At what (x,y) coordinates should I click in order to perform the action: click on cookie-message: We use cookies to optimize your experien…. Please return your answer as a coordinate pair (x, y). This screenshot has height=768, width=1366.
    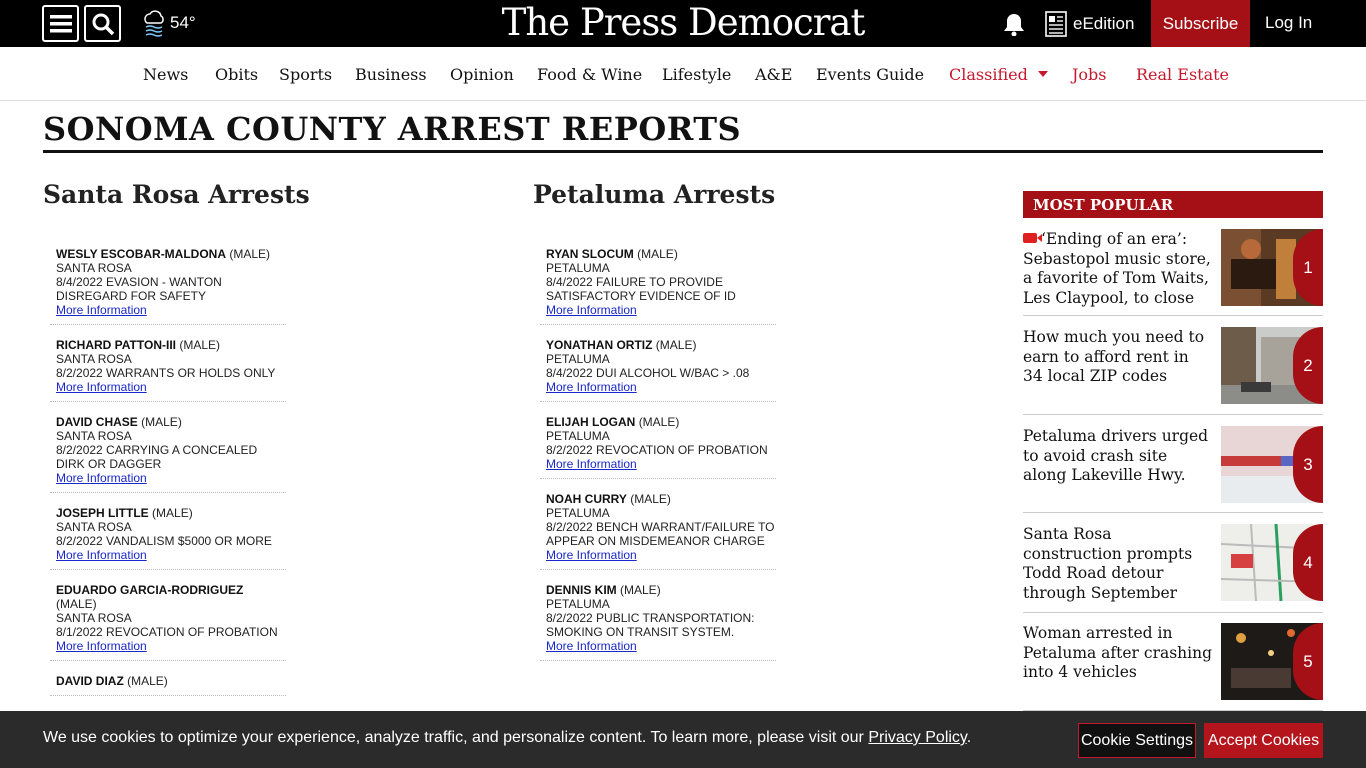
    Looking at the image, I should click on (507, 738).